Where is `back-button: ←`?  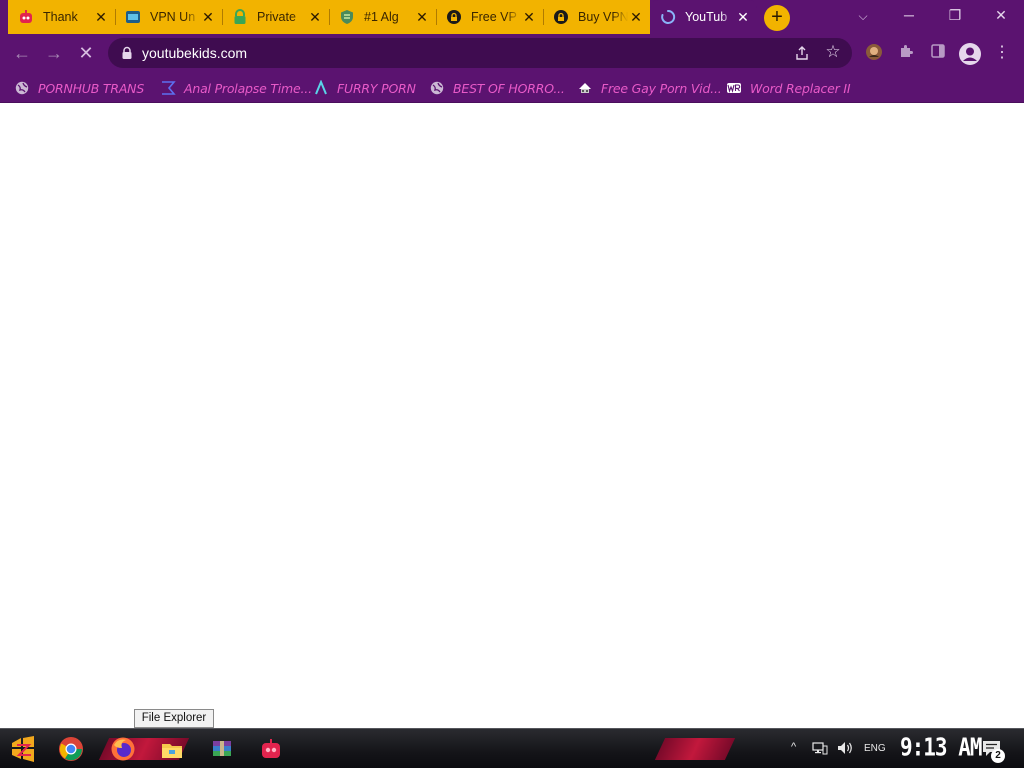 back-button: ← is located at coordinates (22, 53).